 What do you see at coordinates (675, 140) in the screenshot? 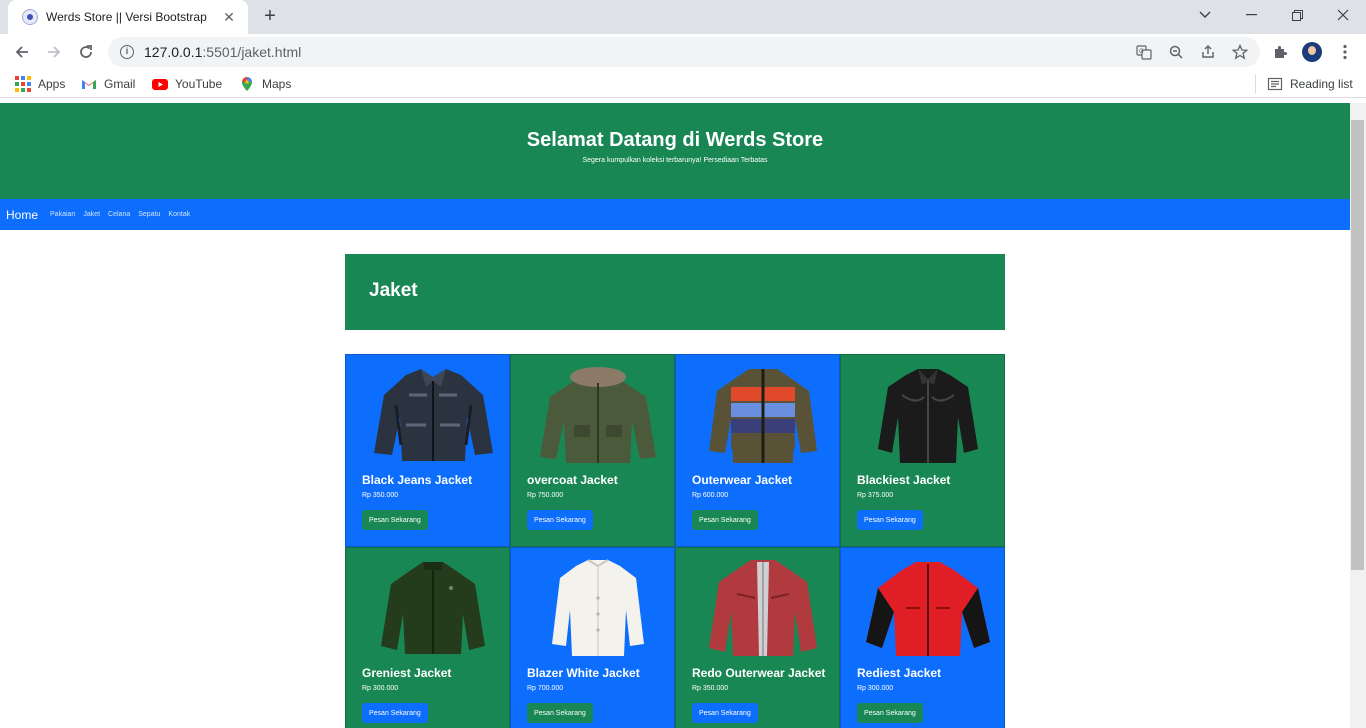
I see `hero-title: Selamat Datang di Werds Store` at bounding box center [675, 140].